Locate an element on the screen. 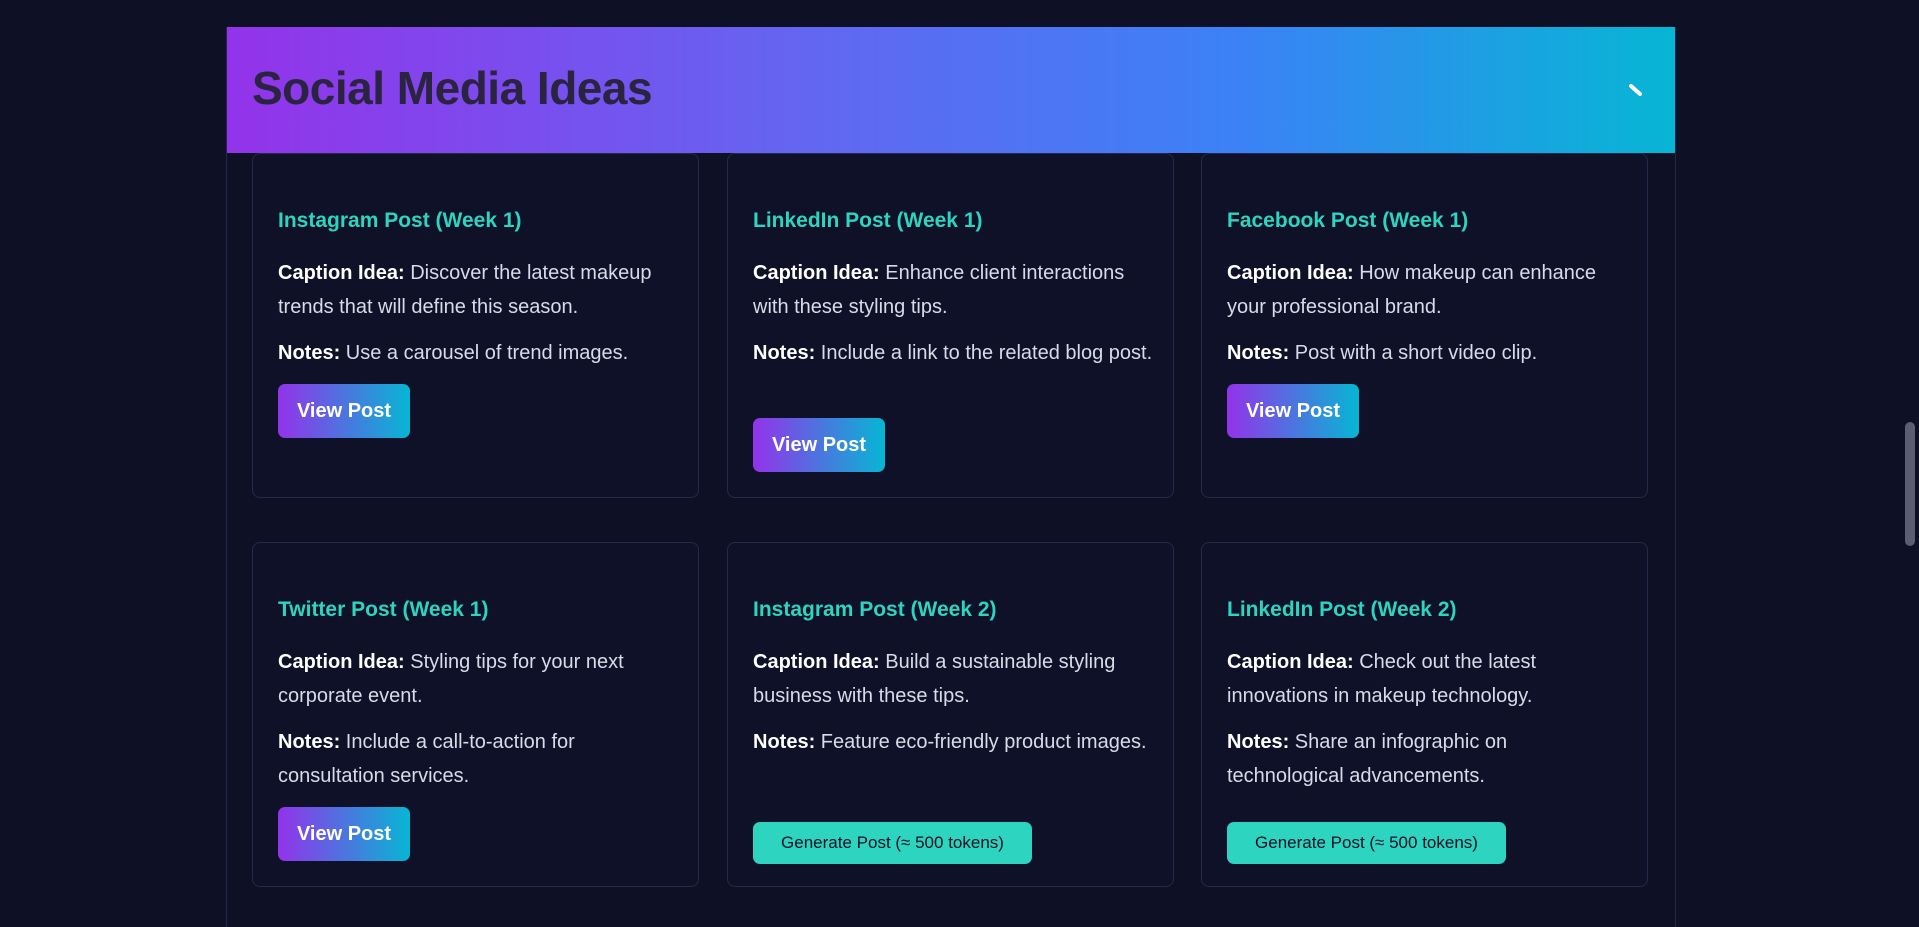  notes-value: Include a link to the related blog post. is located at coordinates (986, 353).